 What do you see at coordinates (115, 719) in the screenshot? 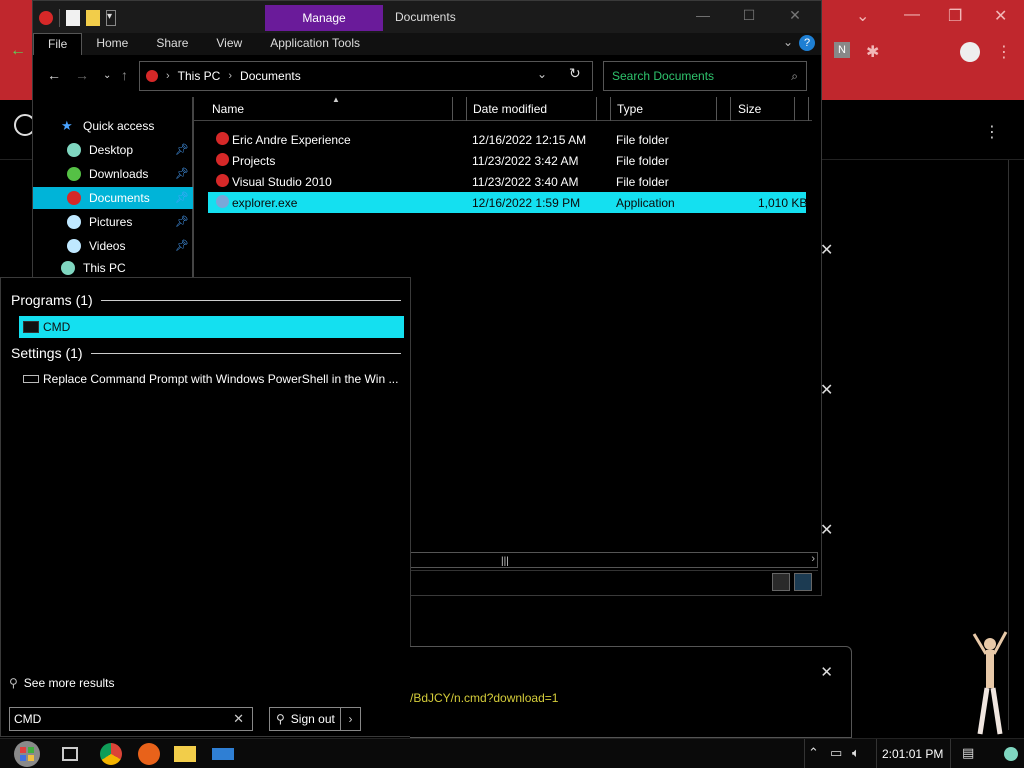
I see `start-search-input` at bounding box center [115, 719].